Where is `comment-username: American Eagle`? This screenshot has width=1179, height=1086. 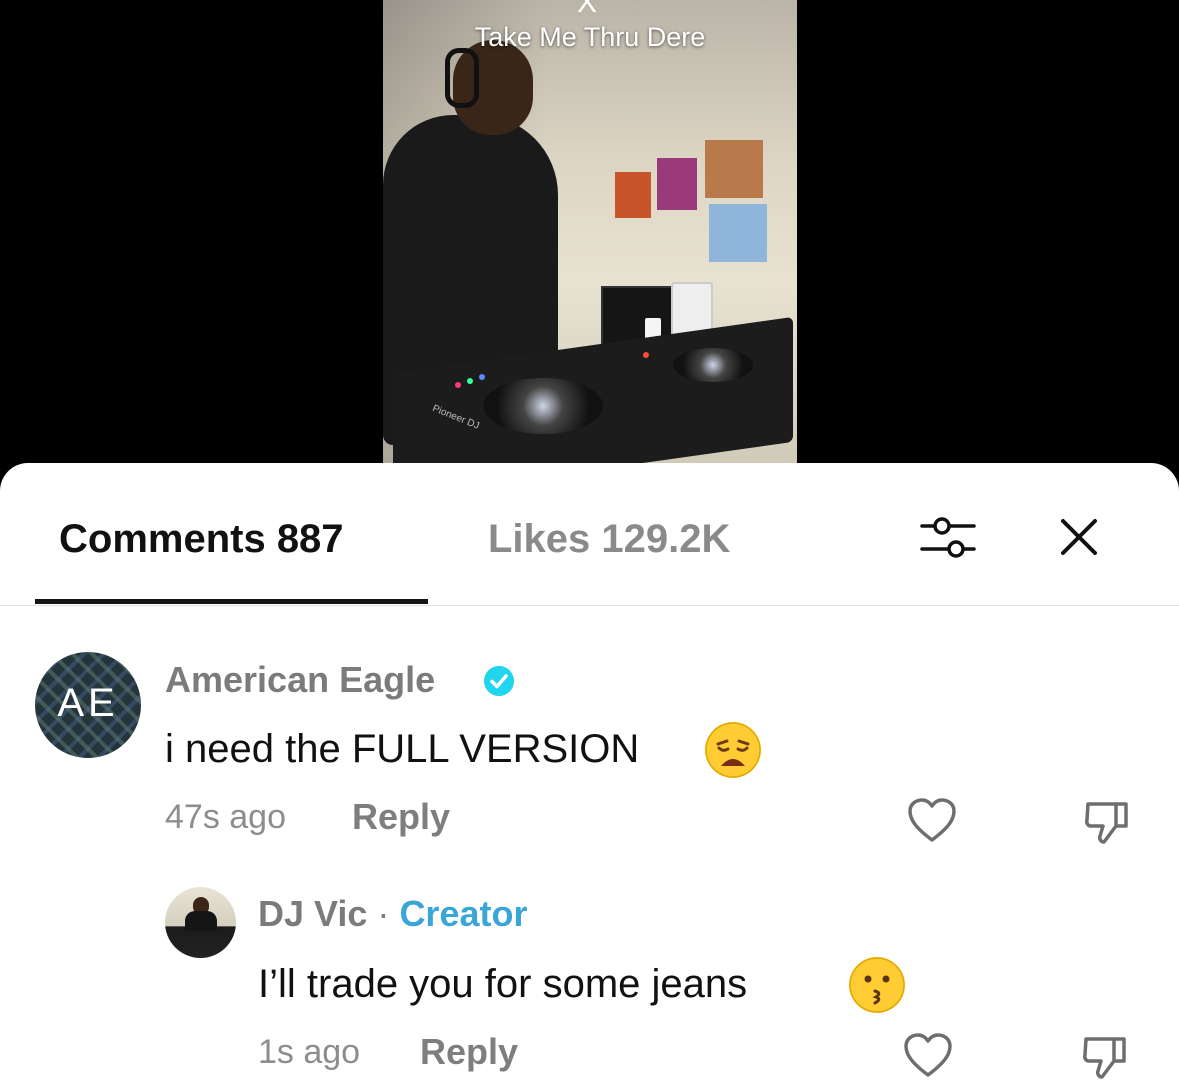
comment-username: American Eagle is located at coordinates (300, 680).